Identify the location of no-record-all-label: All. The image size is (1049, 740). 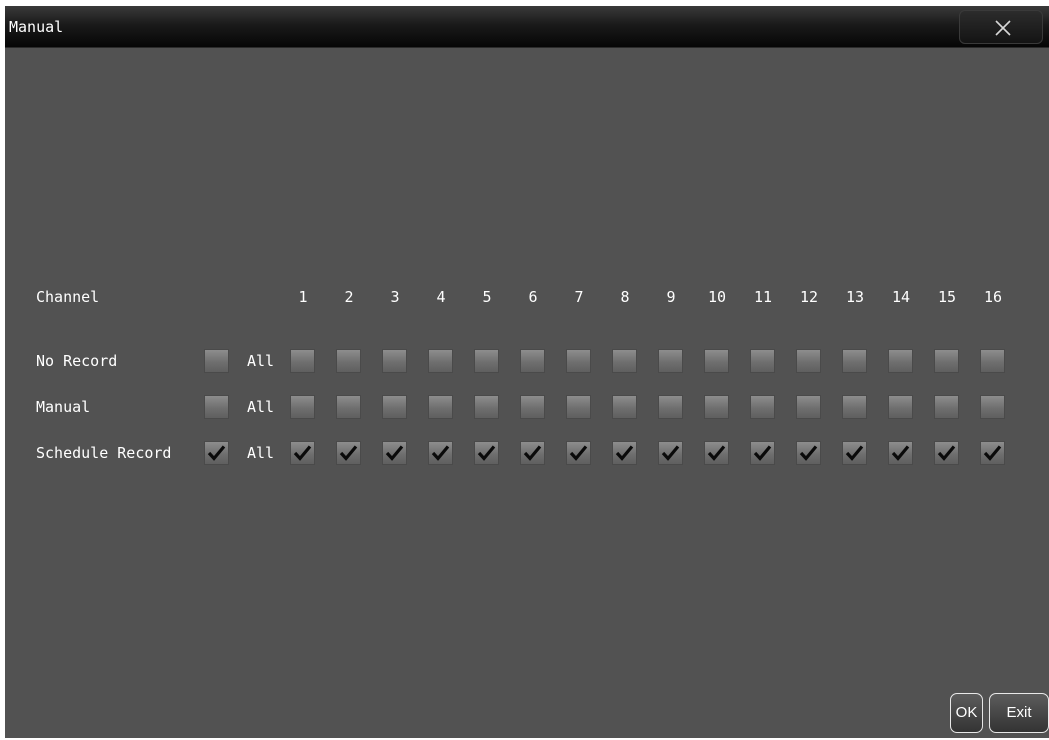
(261, 361).